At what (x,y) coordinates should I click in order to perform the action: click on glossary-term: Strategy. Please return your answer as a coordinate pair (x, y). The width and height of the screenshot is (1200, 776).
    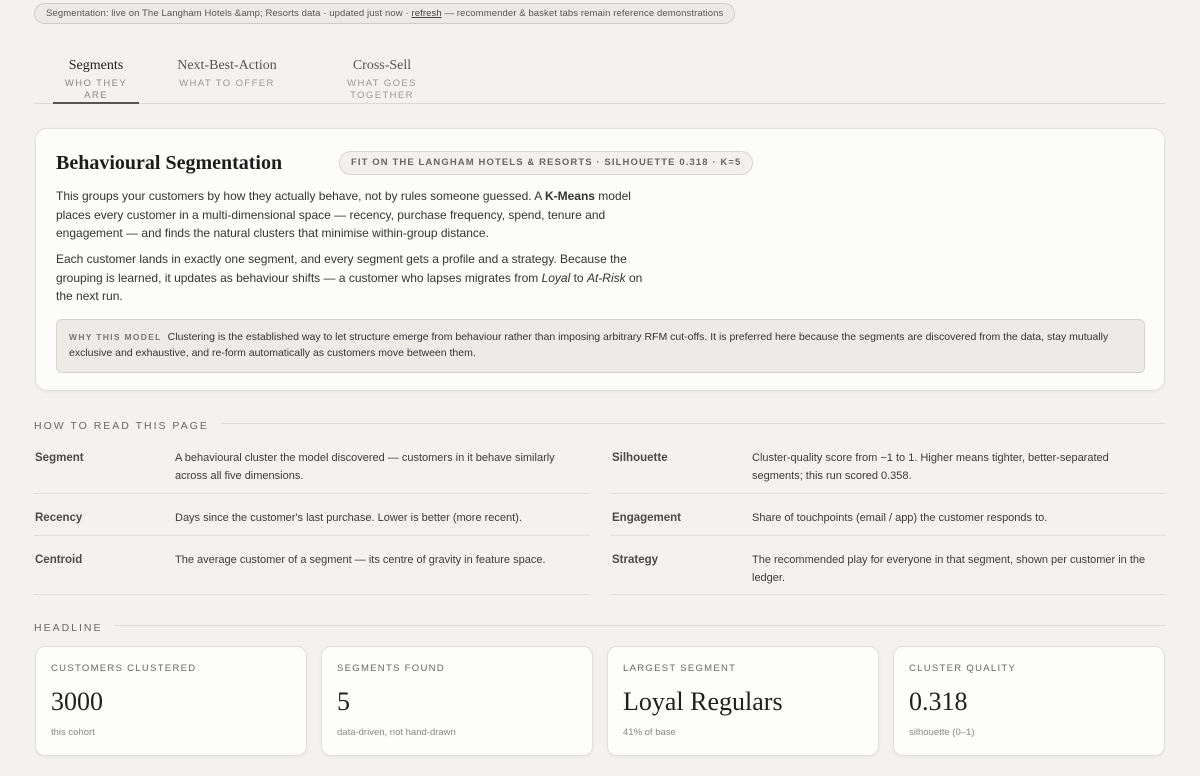
    Looking at the image, I should click on (635, 560).